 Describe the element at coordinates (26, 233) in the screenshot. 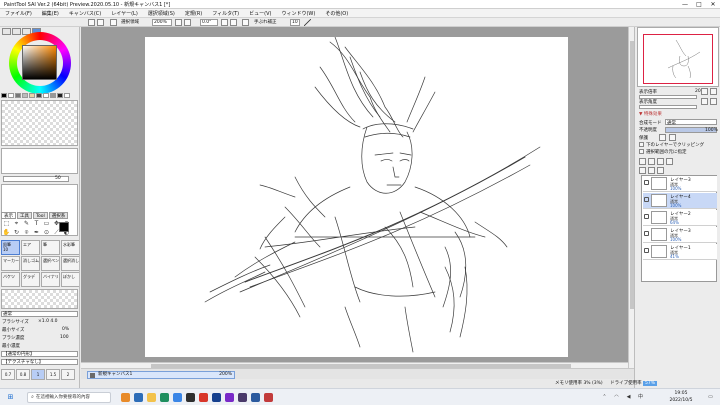

I see `eyedropper-icon: ⌾` at that location.